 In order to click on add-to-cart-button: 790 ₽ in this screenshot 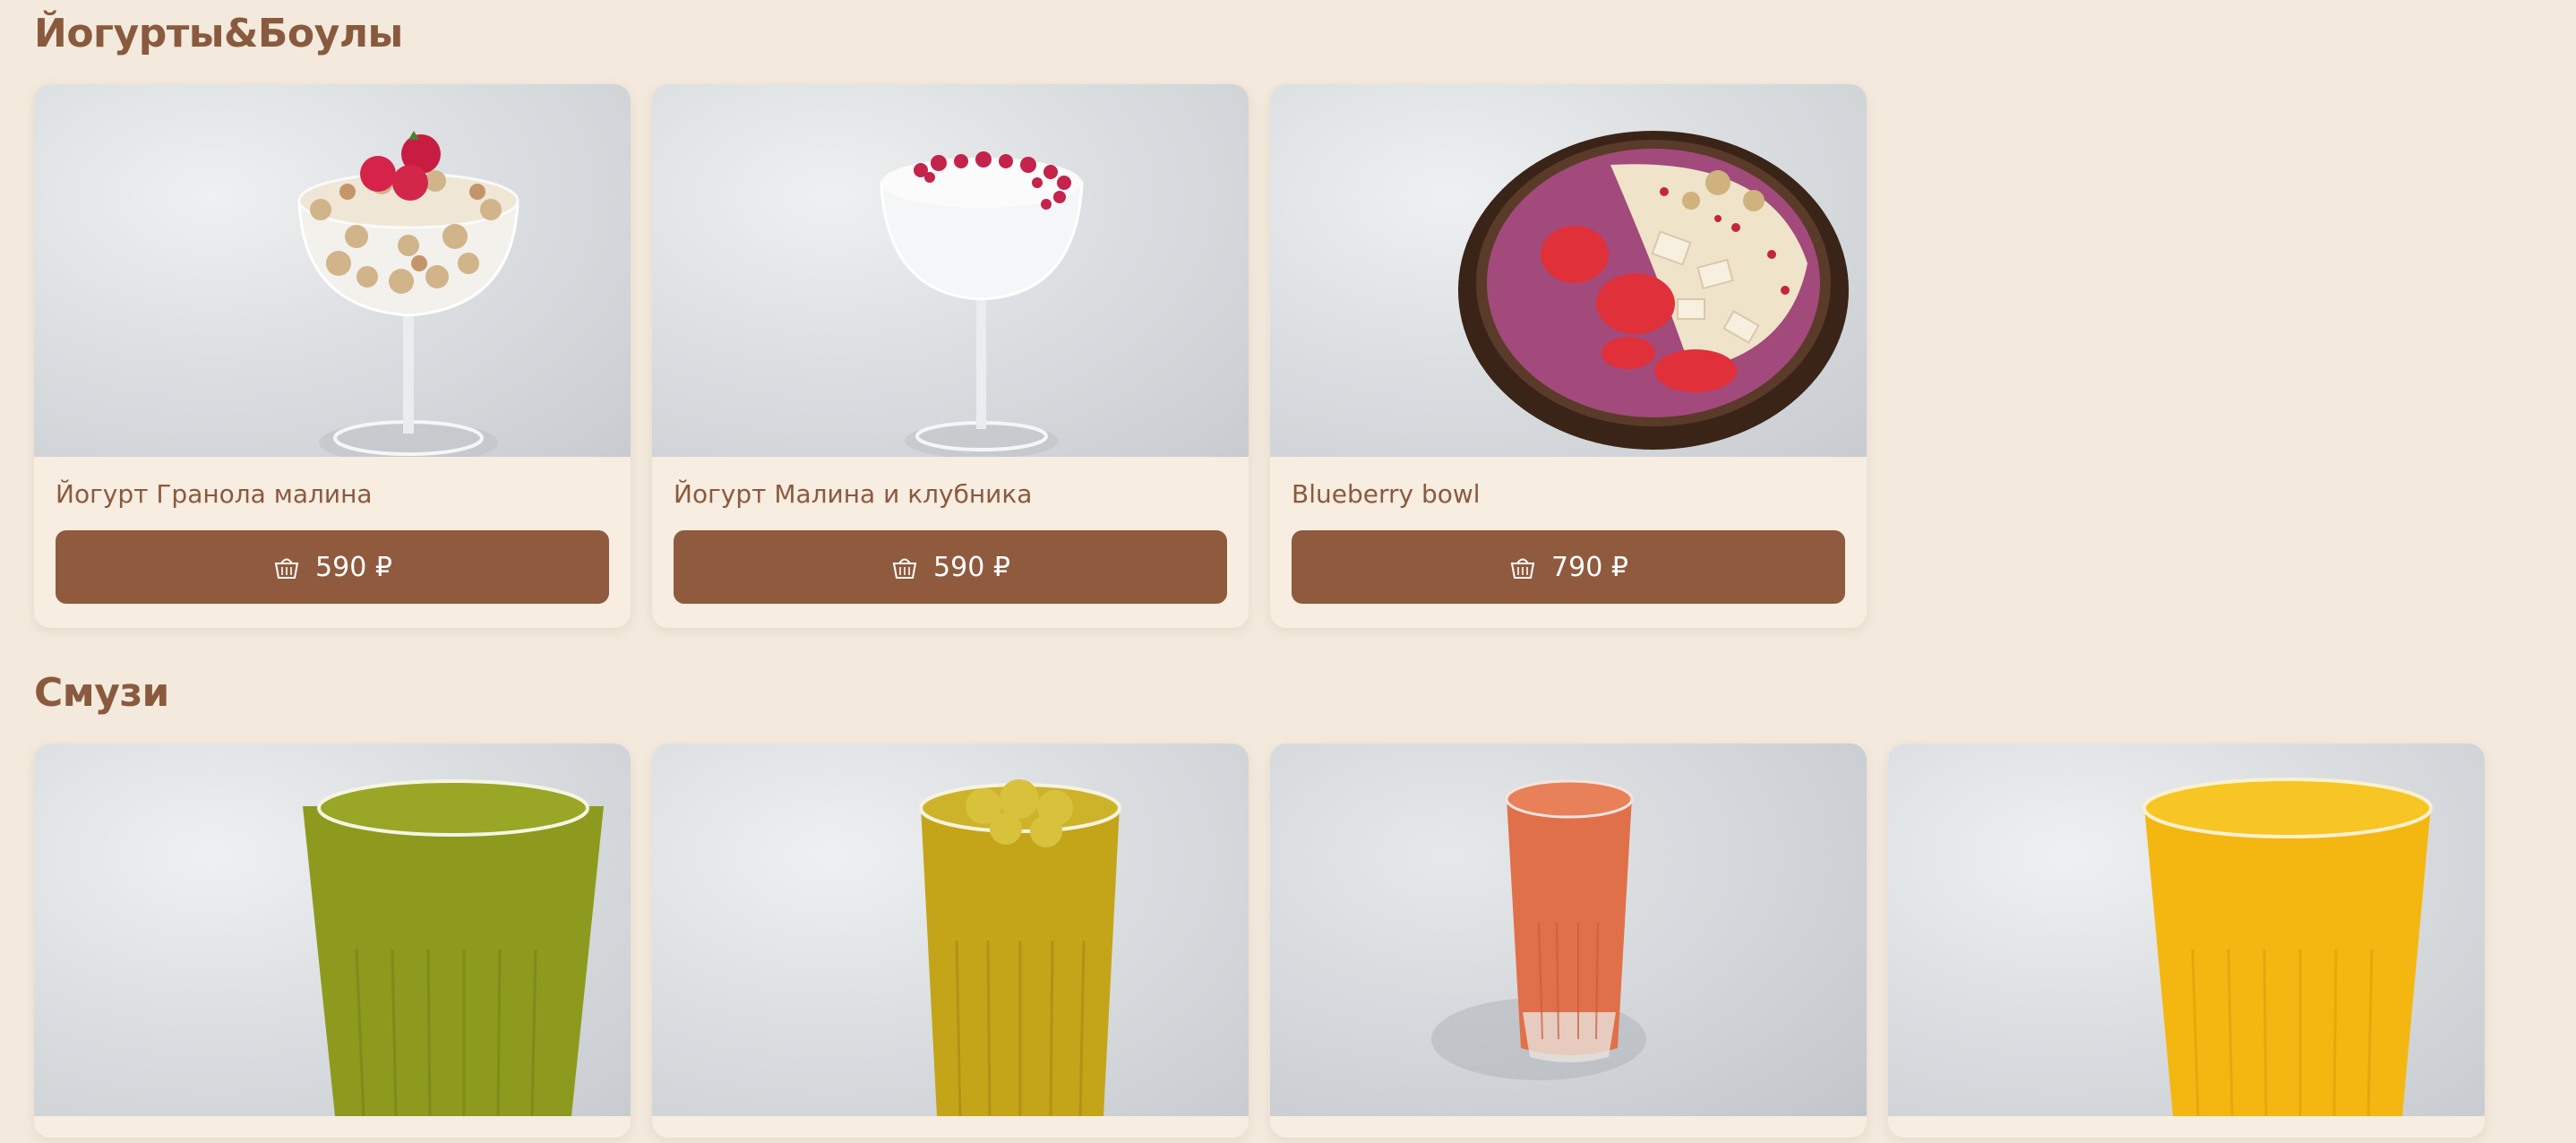, I will do `click(1568, 567)`.